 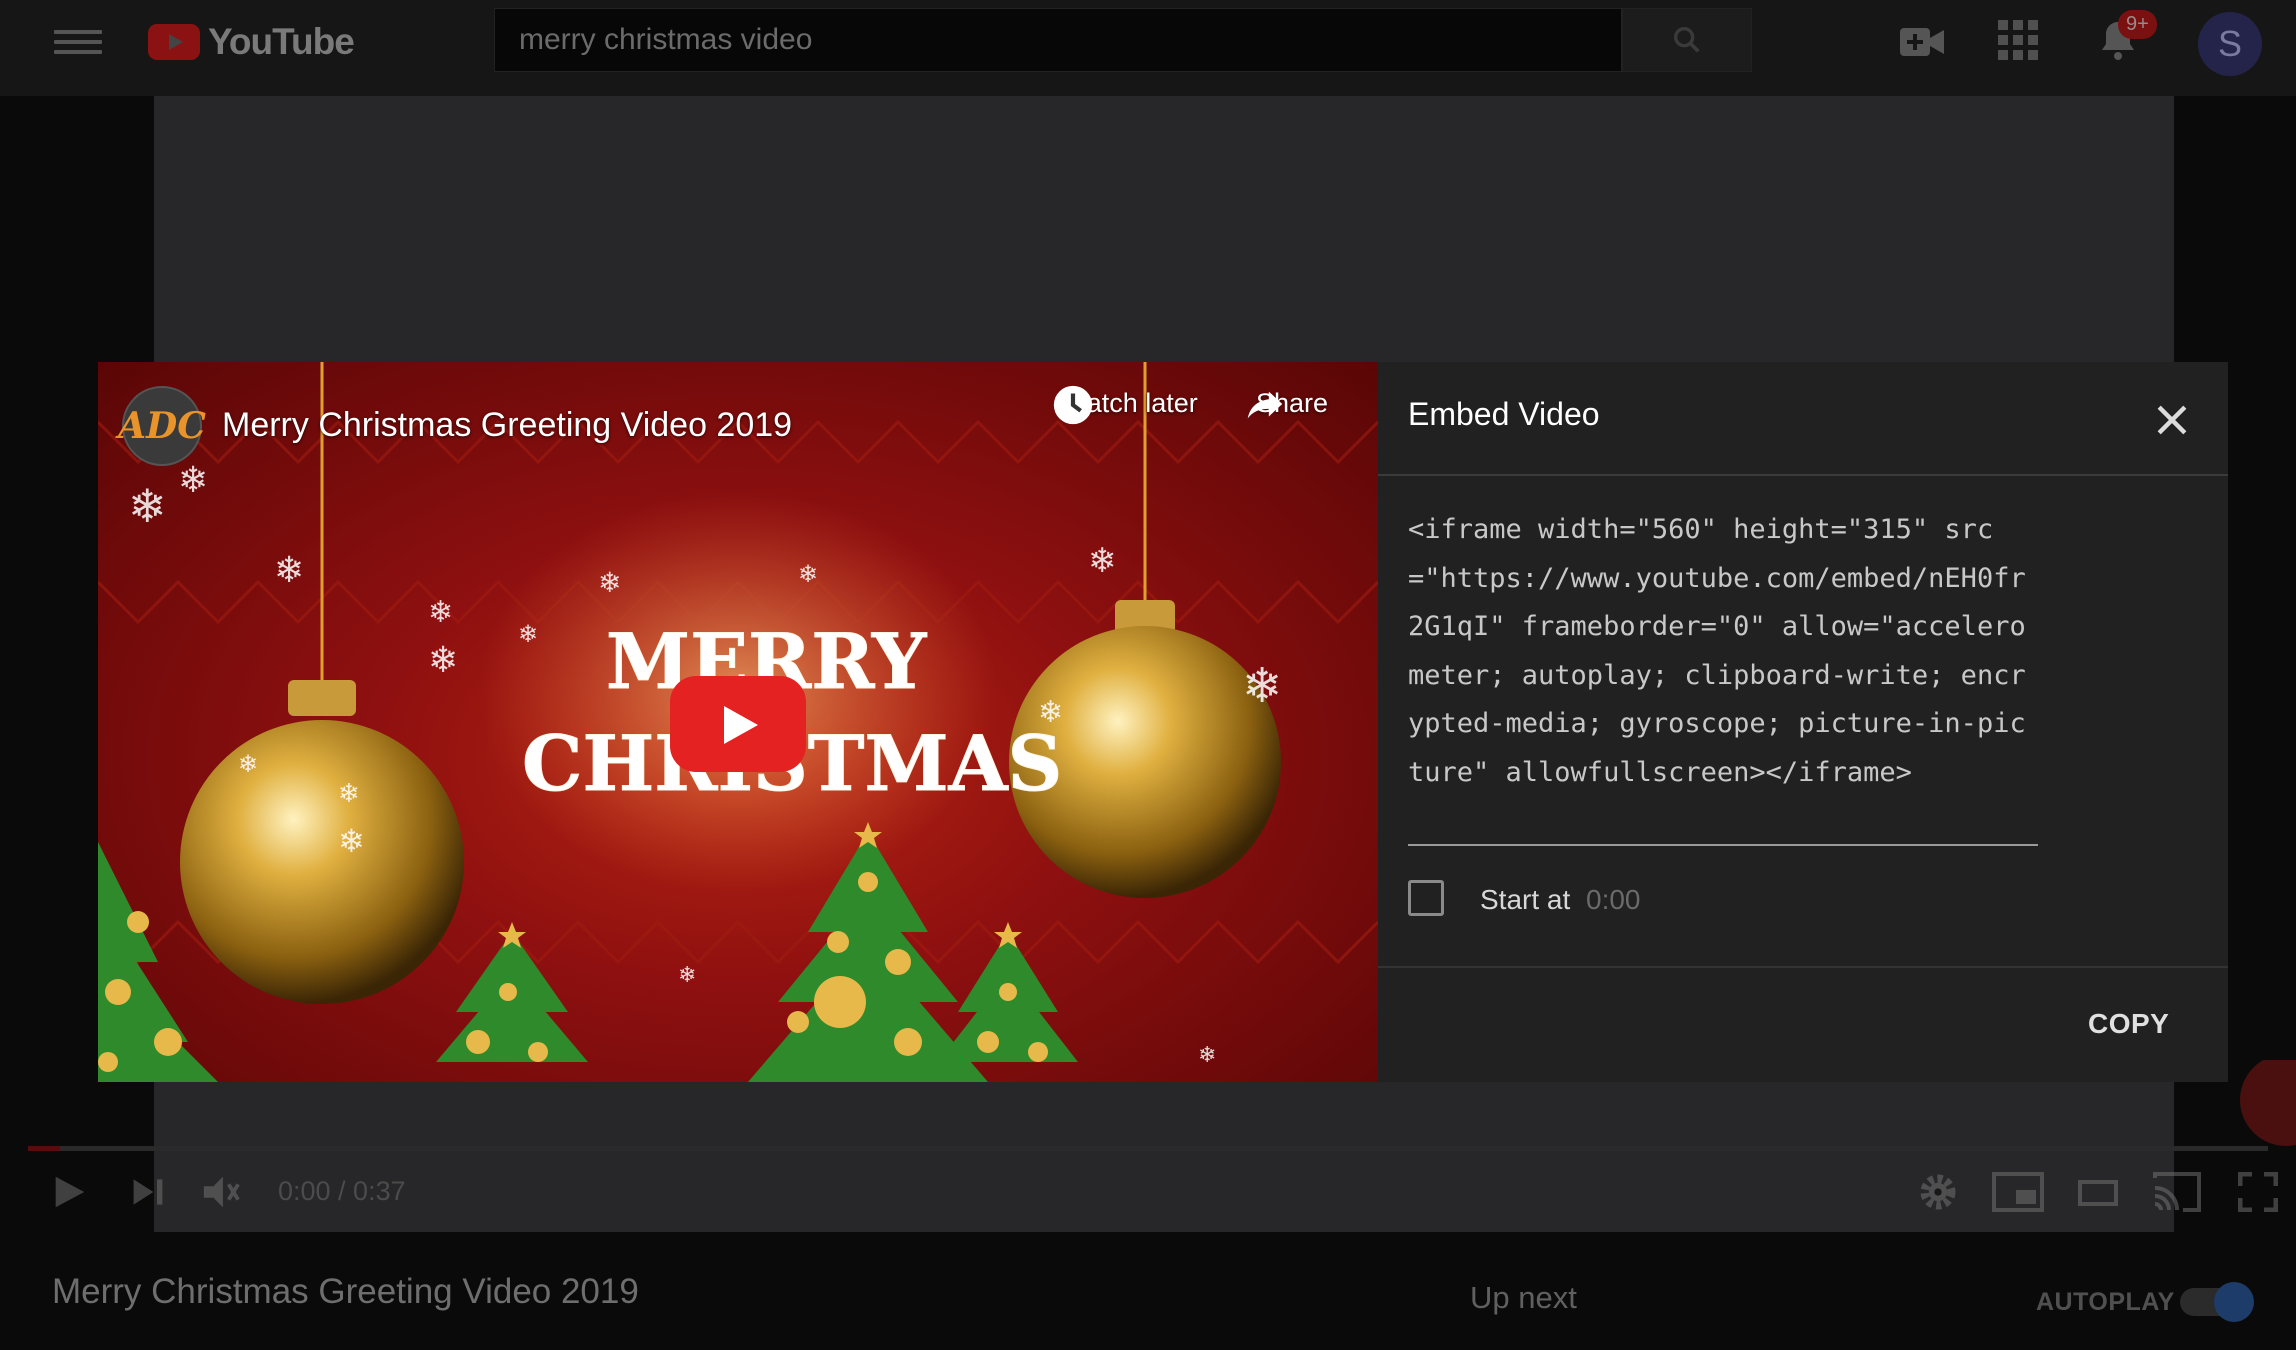 What do you see at coordinates (2268, 1103) in the screenshot?
I see `subscribe-now-sticker-icon` at bounding box center [2268, 1103].